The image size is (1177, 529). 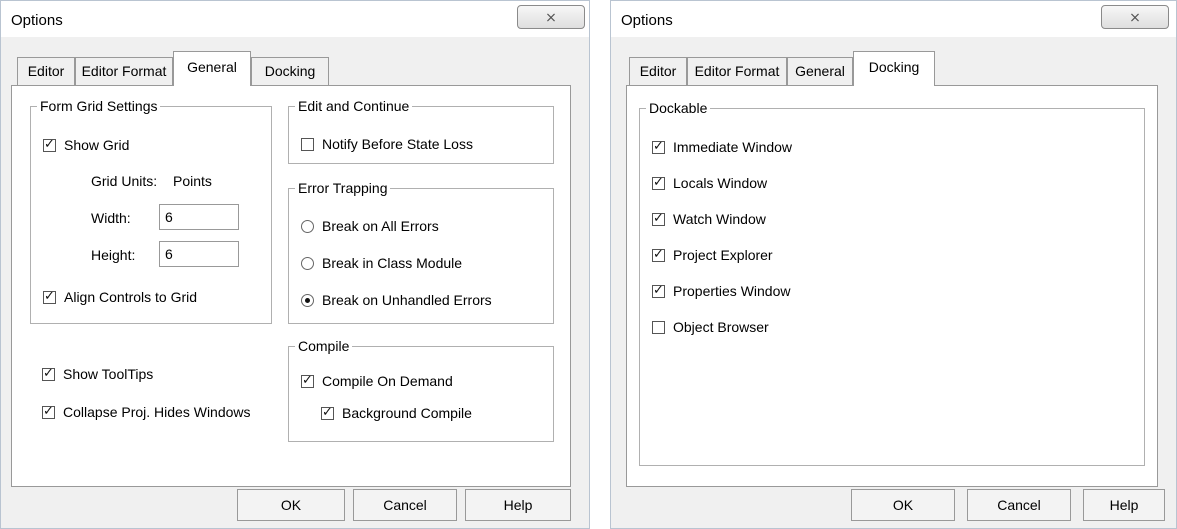 I want to click on show-grid-checkbox: Show Grid, so click(x=86, y=145).